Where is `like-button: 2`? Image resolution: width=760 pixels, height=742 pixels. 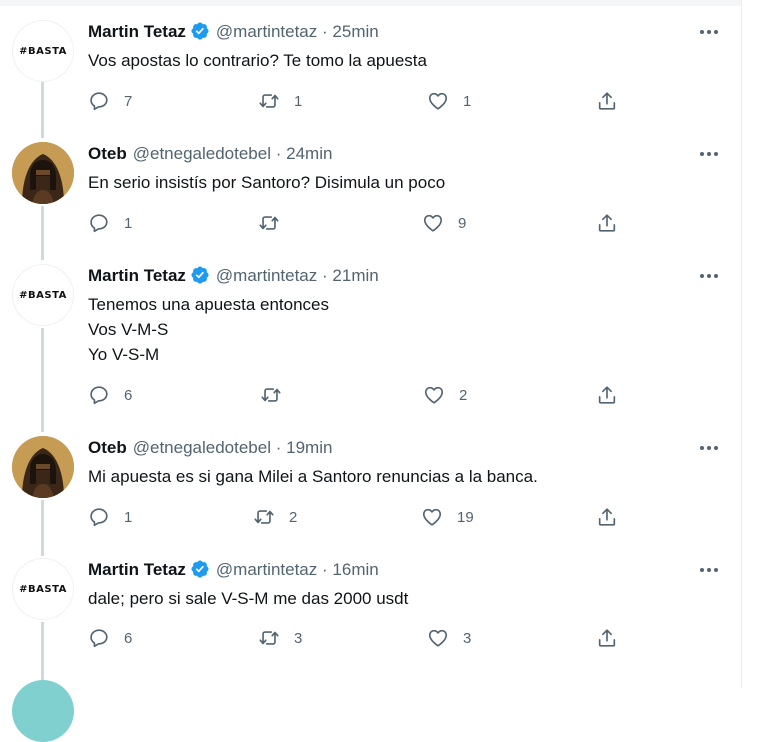 like-button: 2 is located at coordinates (445, 395).